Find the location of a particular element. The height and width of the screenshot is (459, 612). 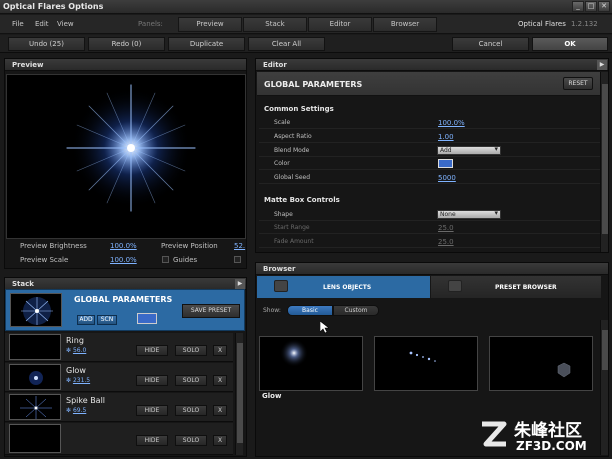

stack-scrollbar-thumb is located at coordinates (240, 393).